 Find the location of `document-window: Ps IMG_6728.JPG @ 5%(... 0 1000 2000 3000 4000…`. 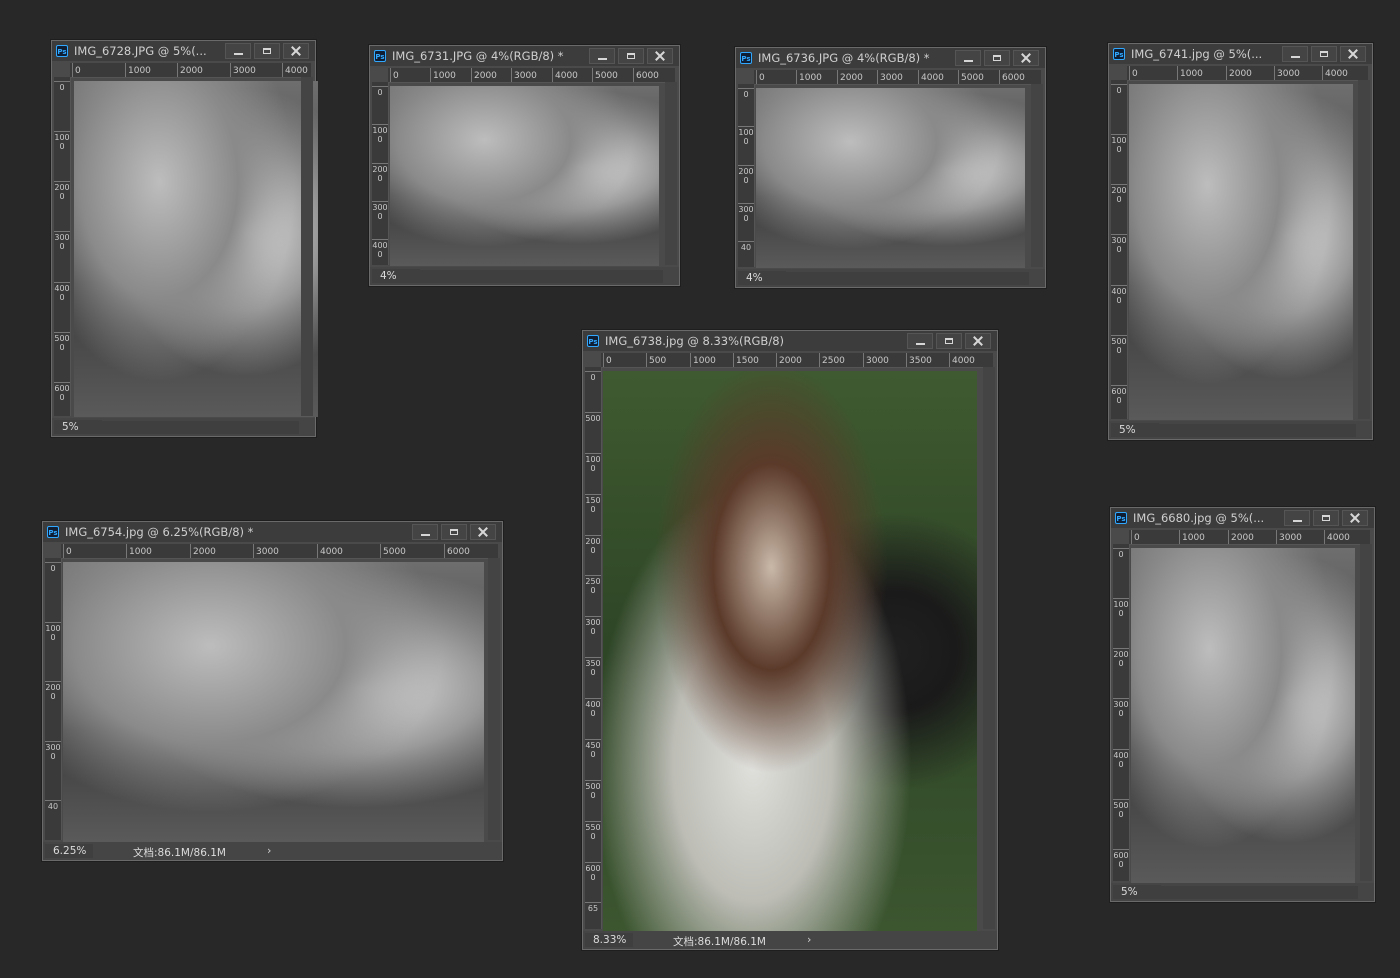

document-window: Ps IMG_6728.JPG @ 5%(... 0 1000 2000 3000 4000… is located at coordinates (184, 238).